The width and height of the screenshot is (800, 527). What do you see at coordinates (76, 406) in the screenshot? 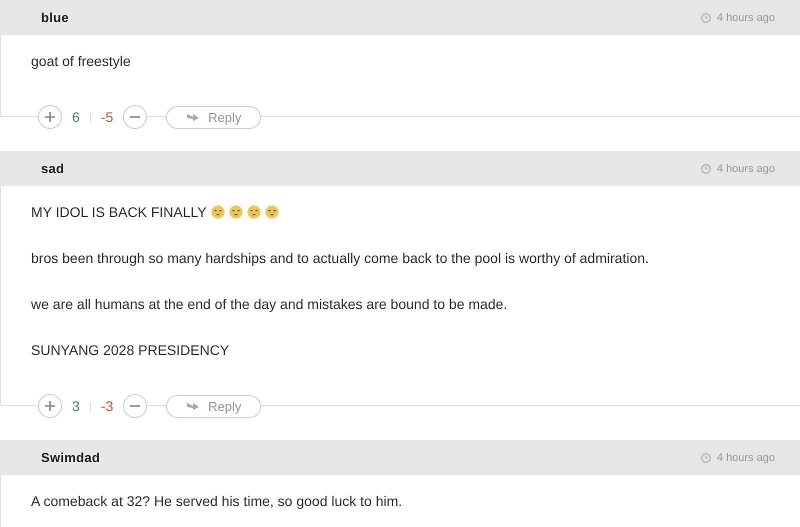
I see `upvote-count: 3` at bounding box center [76, 406].